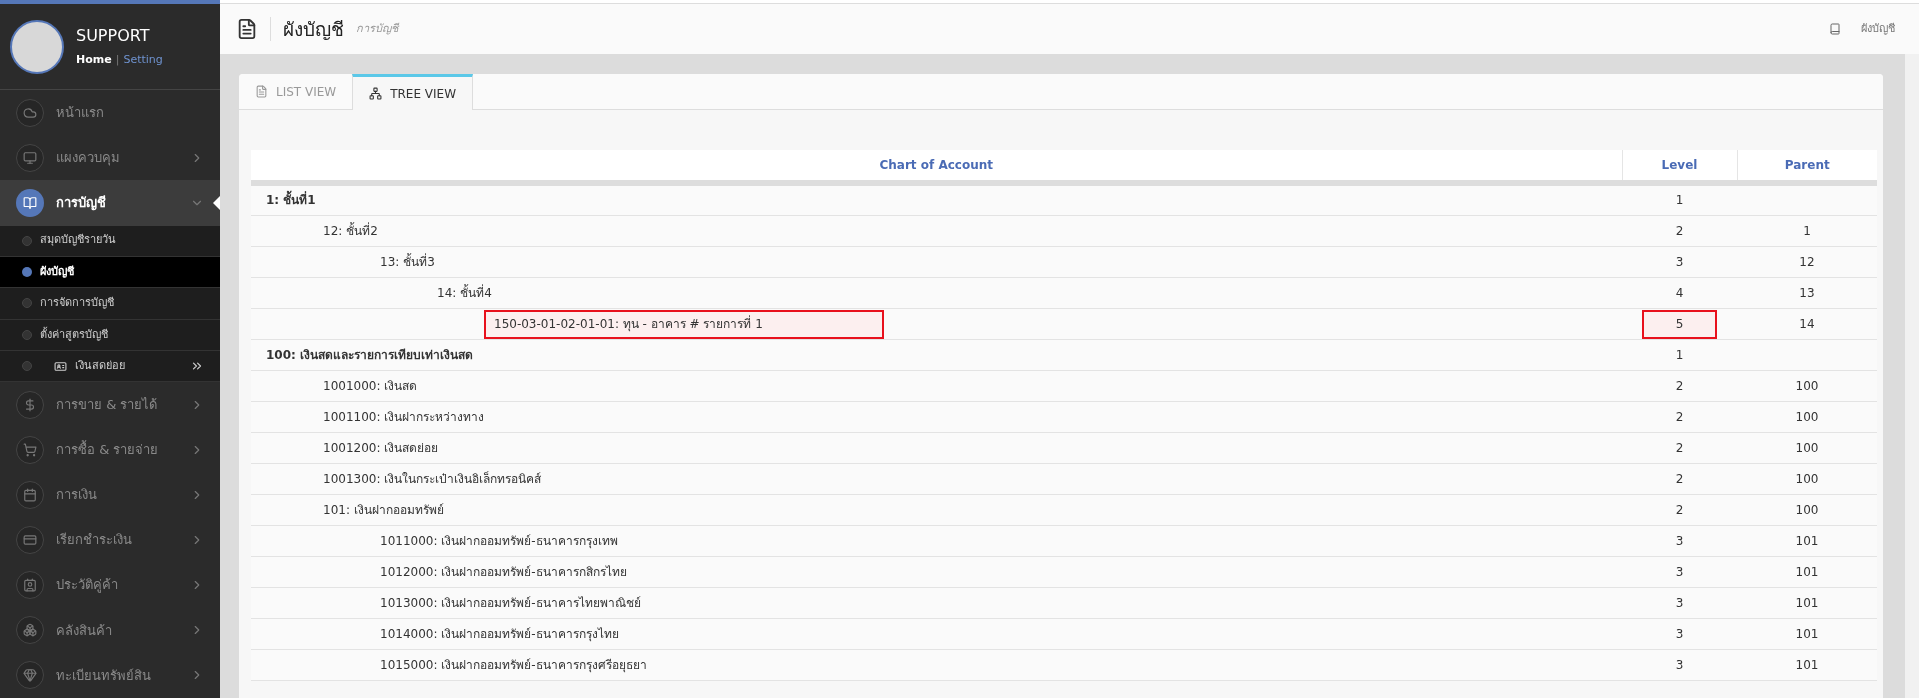 Image resolution: width=1919 pixels, height=698 pixels. Describe the element at coordinates (88, 158) in the screenshot. I see `menu-label: แผงควบคุม` at that location.